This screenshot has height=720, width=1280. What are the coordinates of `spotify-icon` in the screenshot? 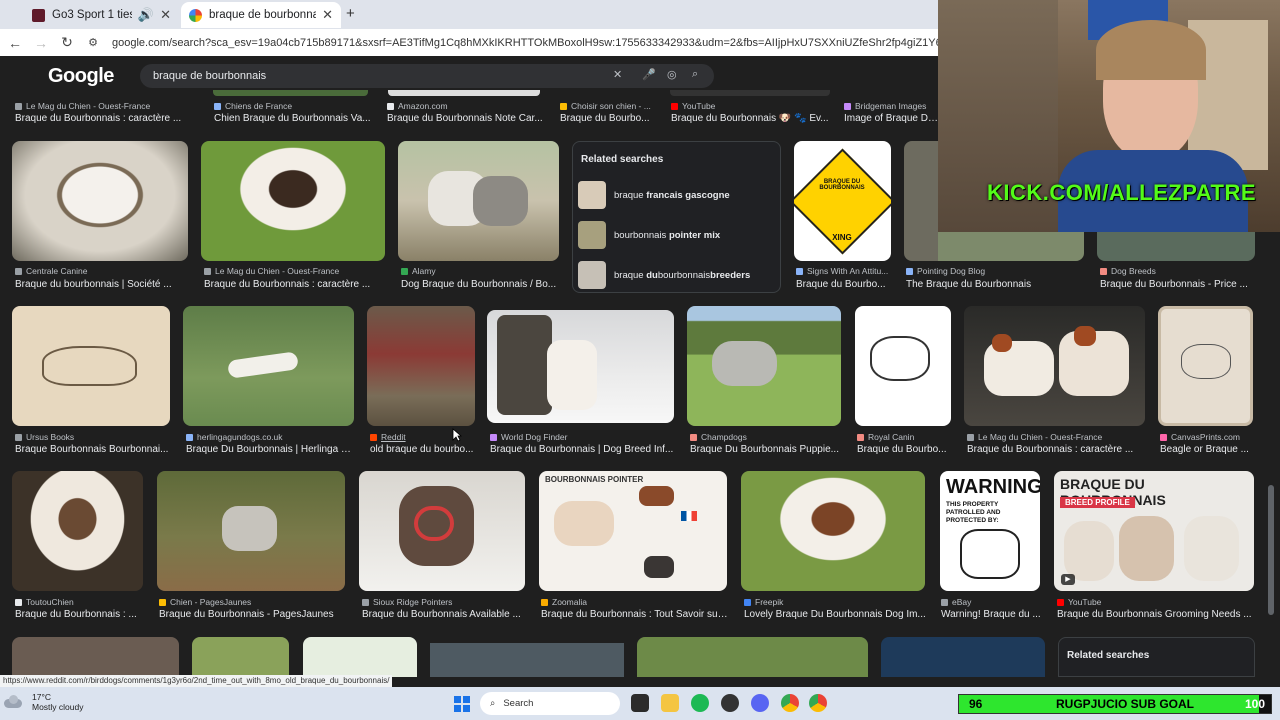 It's located at (700, 703).